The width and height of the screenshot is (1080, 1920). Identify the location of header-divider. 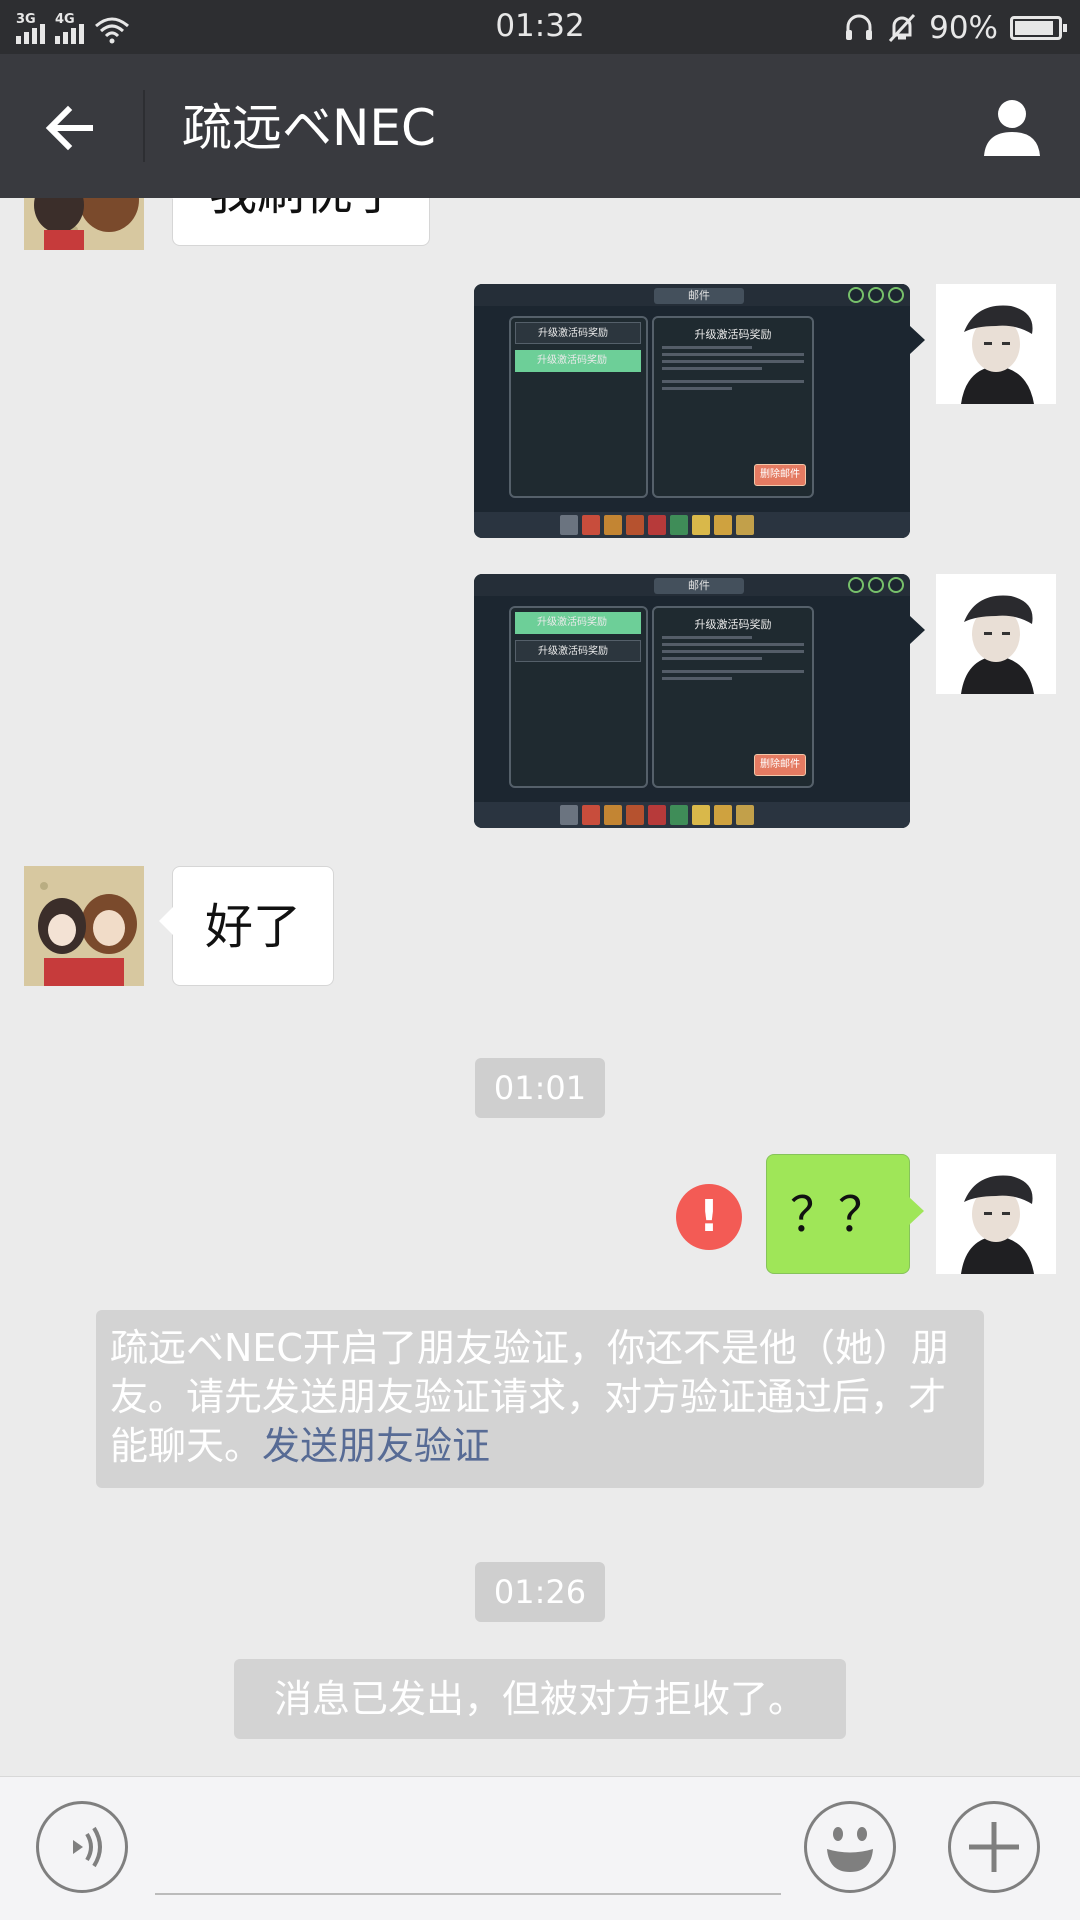
(144, 126).